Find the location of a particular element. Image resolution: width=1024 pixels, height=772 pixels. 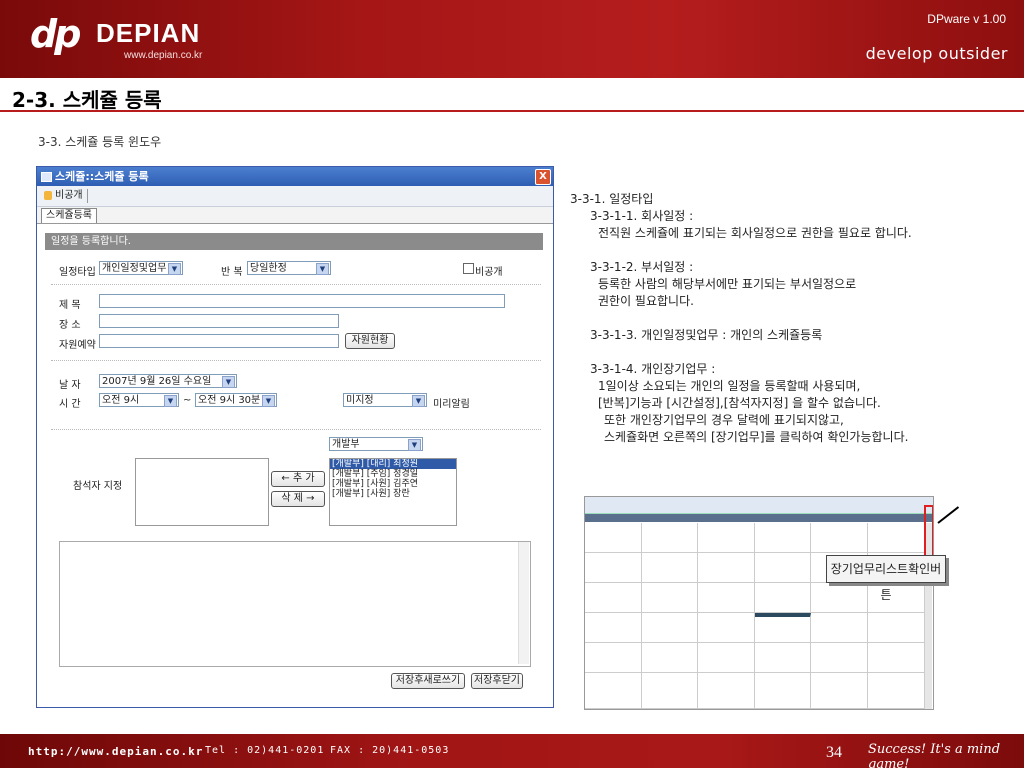

desc-line: 3-3-1-1. 회사일정 : is located at coordinates (642, 216).